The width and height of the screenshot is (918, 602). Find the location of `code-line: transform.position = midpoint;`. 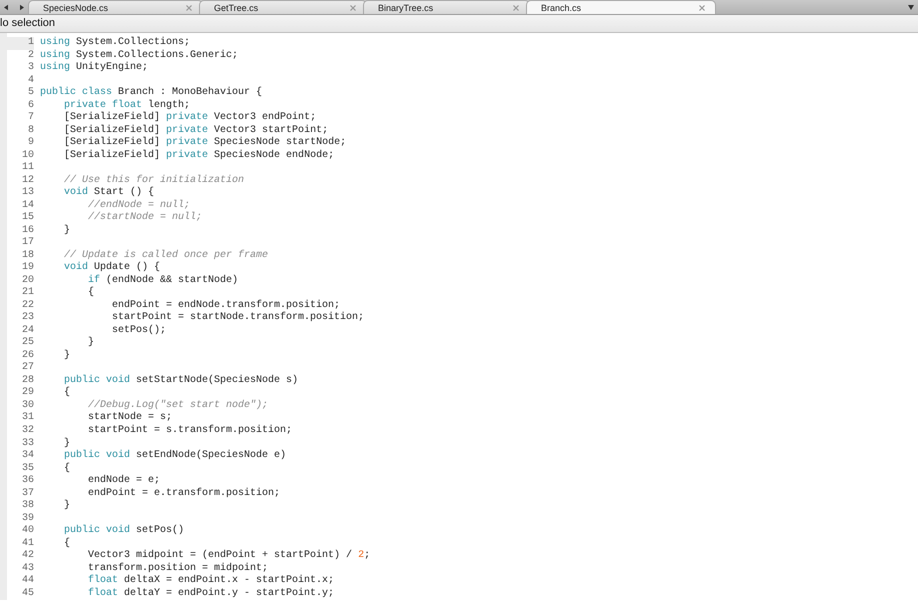

code-line: transform.position = midpoint; is located at coordinates (178, 568).